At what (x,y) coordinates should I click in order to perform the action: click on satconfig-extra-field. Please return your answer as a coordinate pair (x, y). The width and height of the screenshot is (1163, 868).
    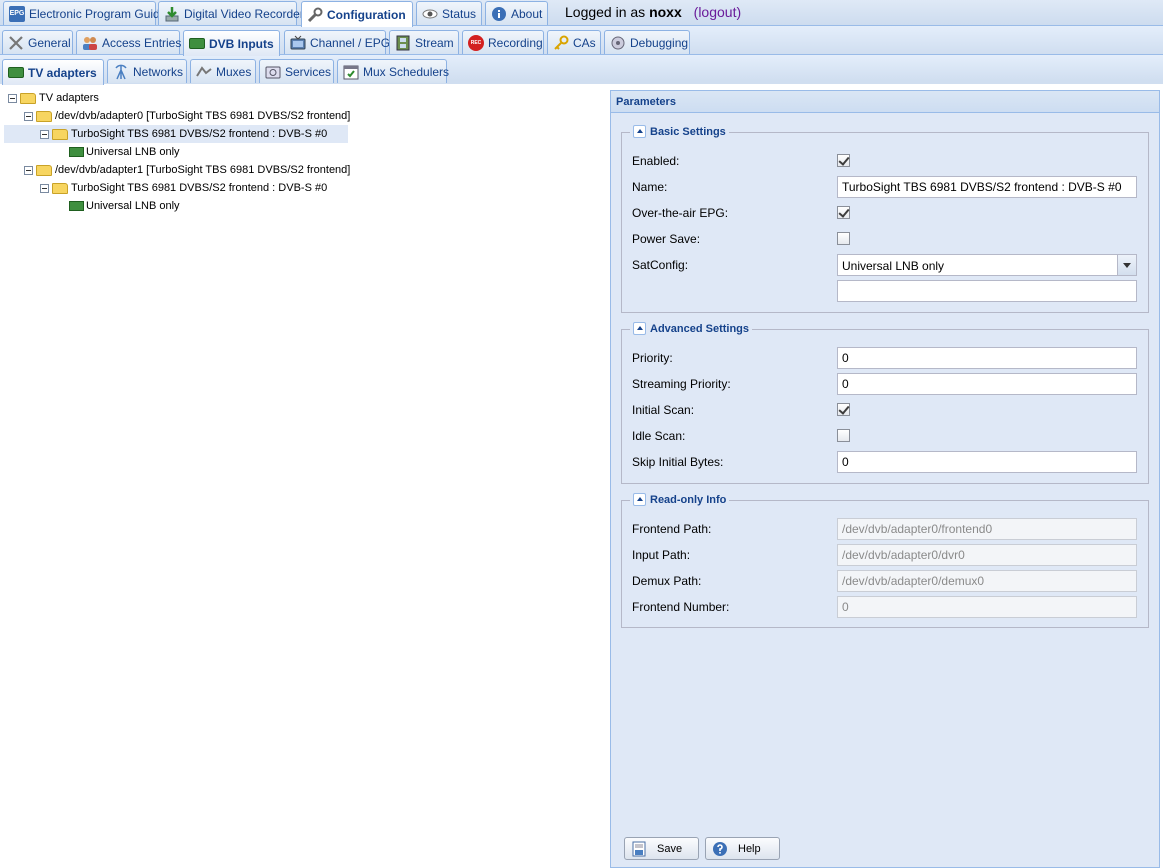
    Looking at the image, I should click on (987, 291).